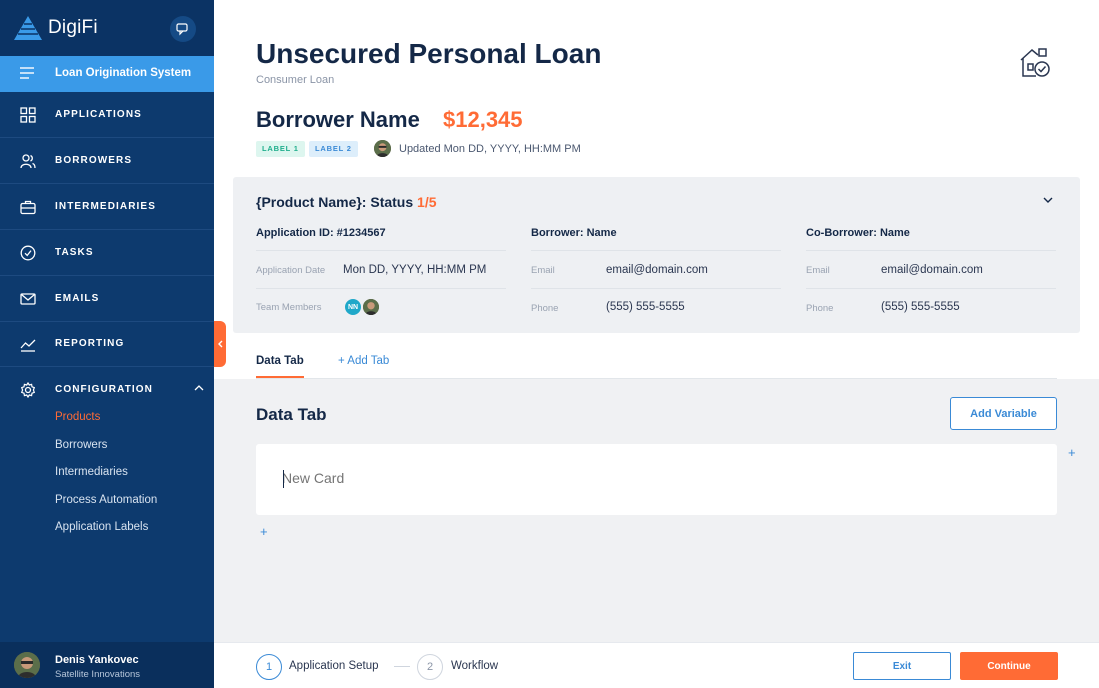 The width and height of the screenshot is (1099, 688). I want to click on nav-applications: APPLICATIONS, so click(107, 115).